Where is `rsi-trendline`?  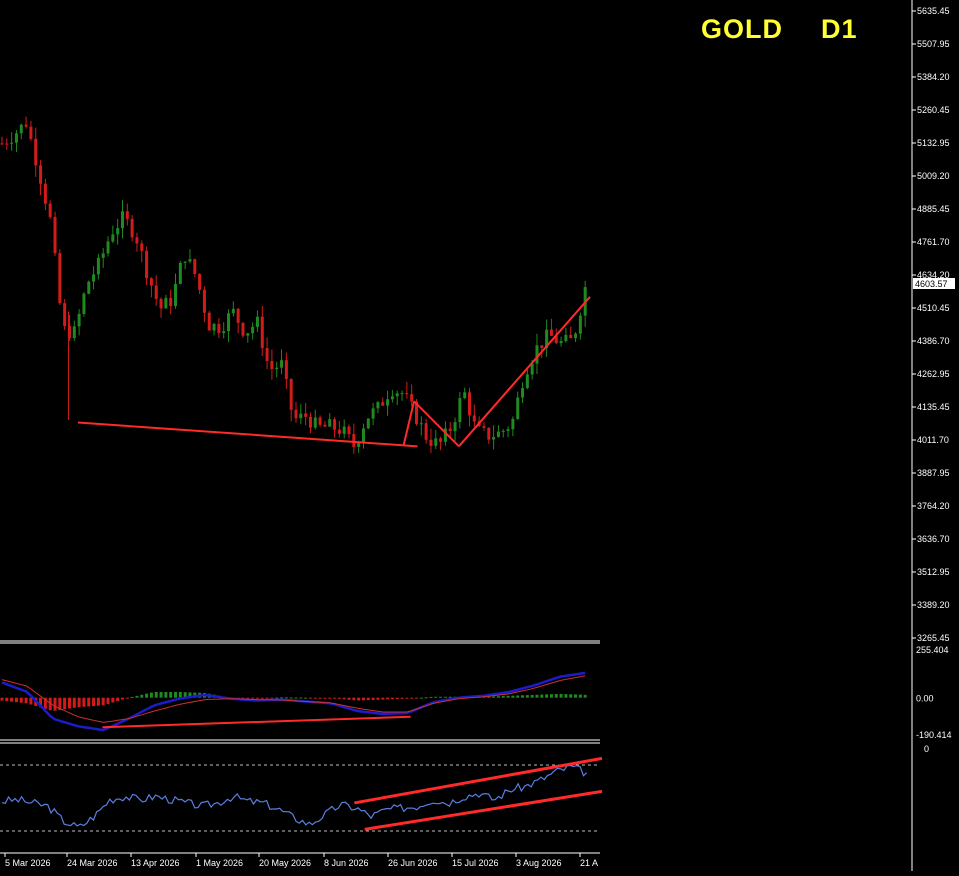
rsi-trendline is located at coordinates (483, 810).